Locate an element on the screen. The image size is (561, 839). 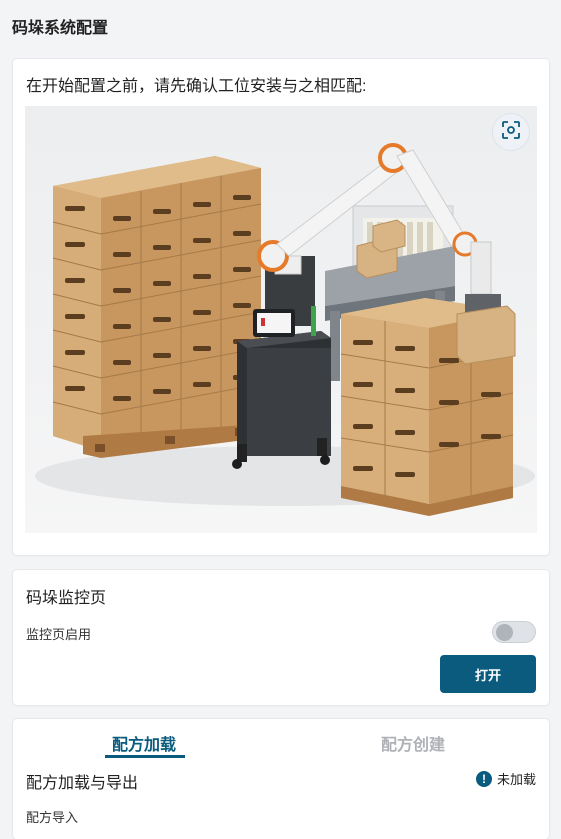
recipe-tabs: 配方加载 配方创建 is located at coordinates (281, 739).